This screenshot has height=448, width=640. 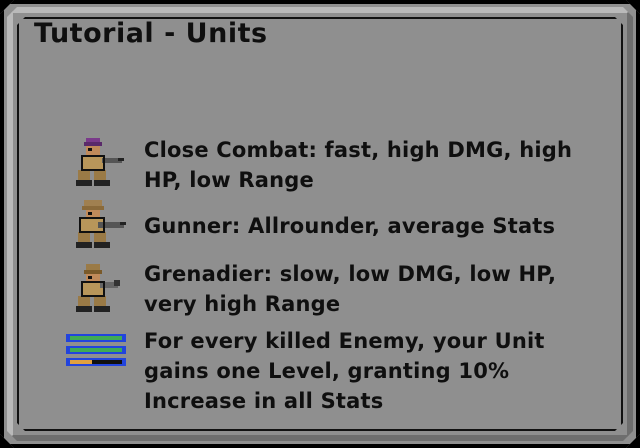 What do you see at coordinates (264, 401) in the screenshot?
I see `levels-line3: Increase in all Stats` at bounding box center [264, 401].